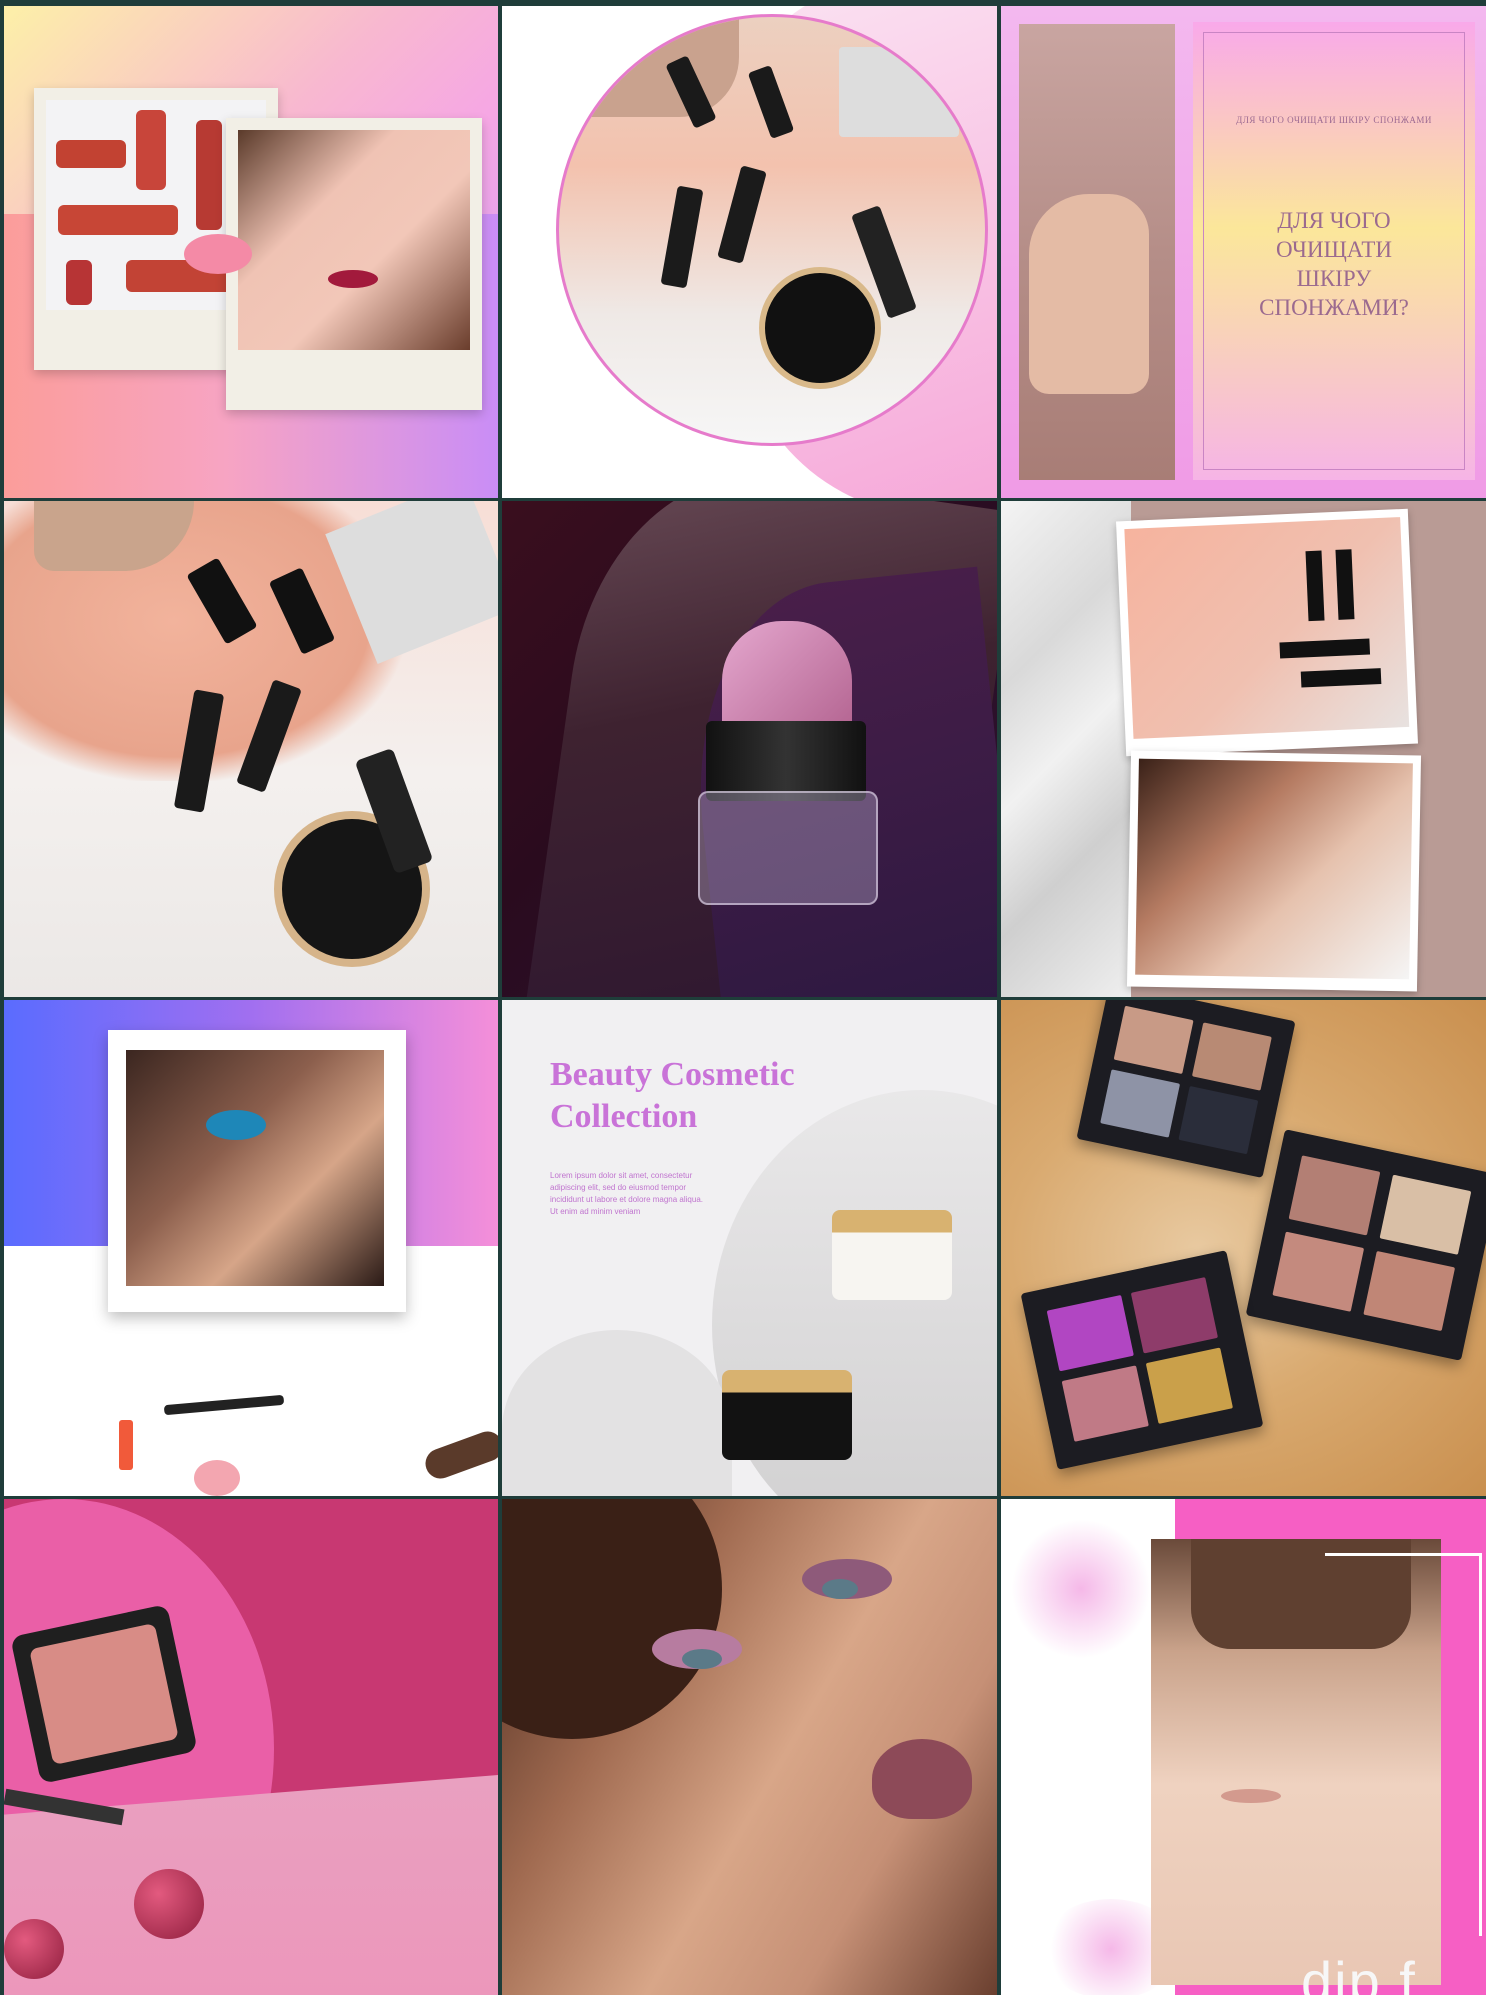  I want to click on overlay-text: dip f, so click(1359, 1972).